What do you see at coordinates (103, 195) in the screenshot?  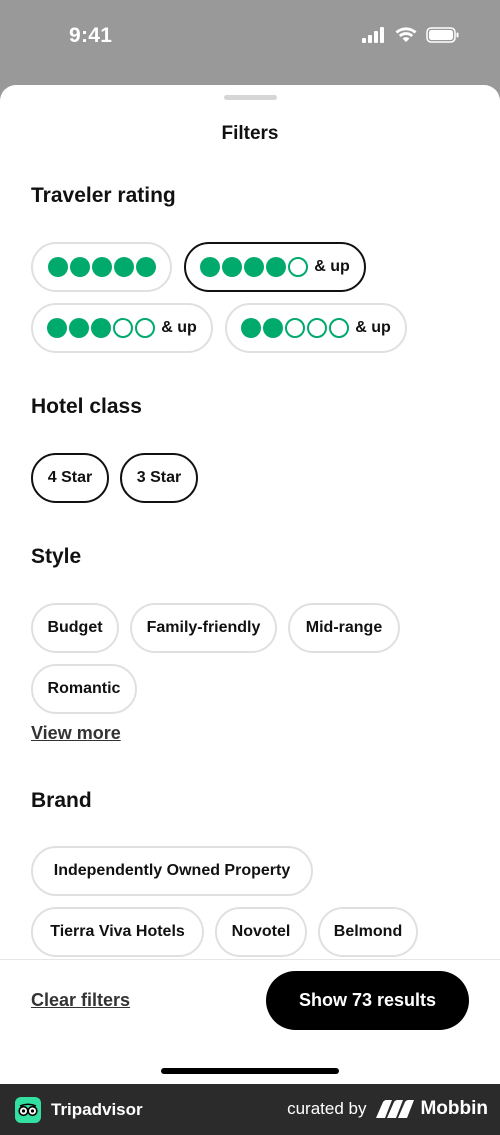 I see `traveler-rating-title: Traveler rating` at bounding box center [103, 195].